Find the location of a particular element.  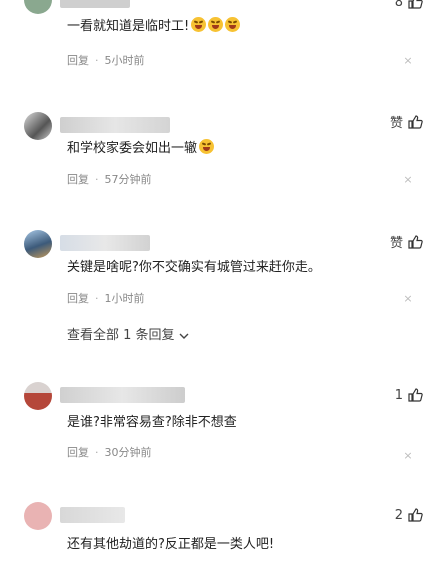

like-button: 8 is located at coordinates (409, 5).